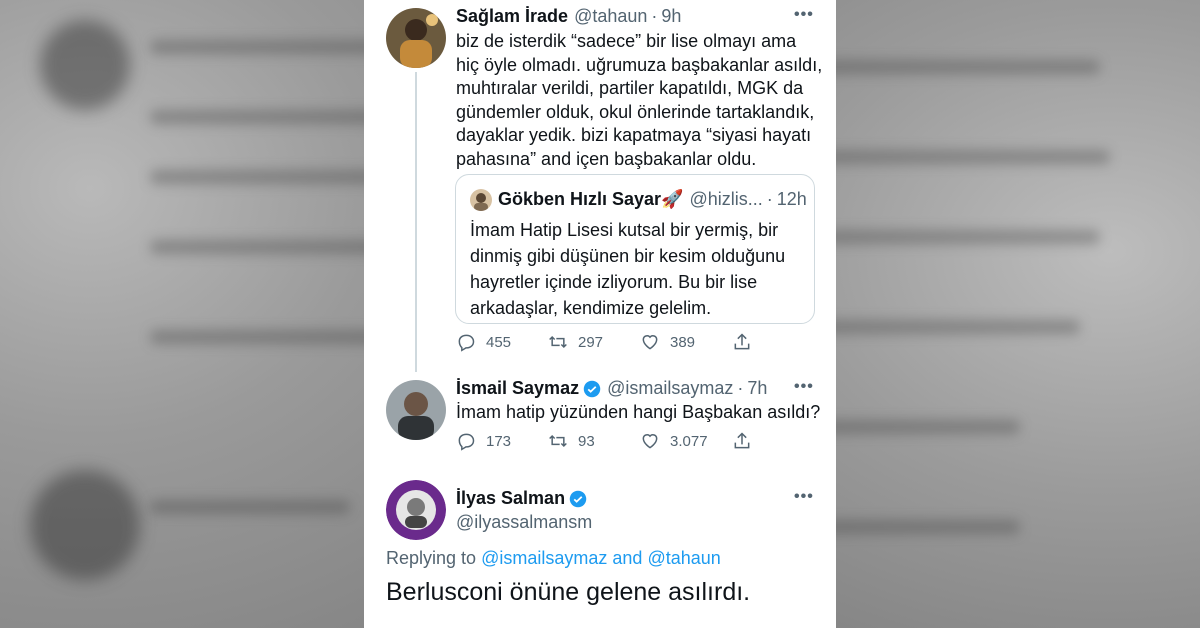 The width and height of the screenshot is (1200, 628). I want to click on reply-count: 173, so click(499, 441).